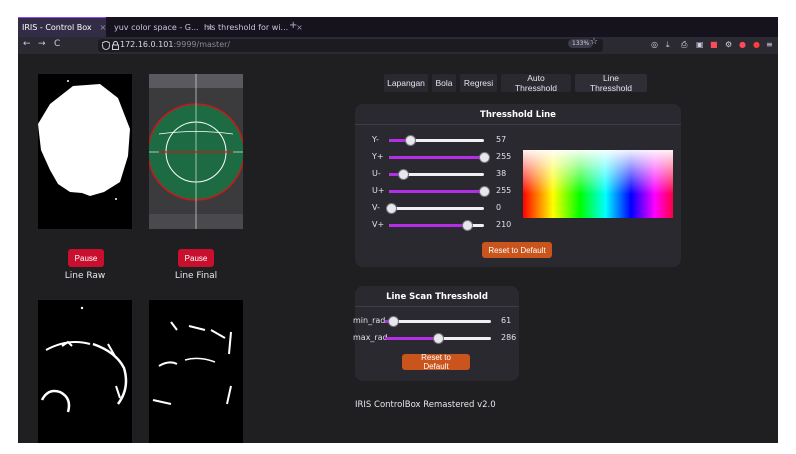  What do you see at coordinates (506, 320) in the screenshot?
I see `slider-value: 61` at bounding box center [506, 320].